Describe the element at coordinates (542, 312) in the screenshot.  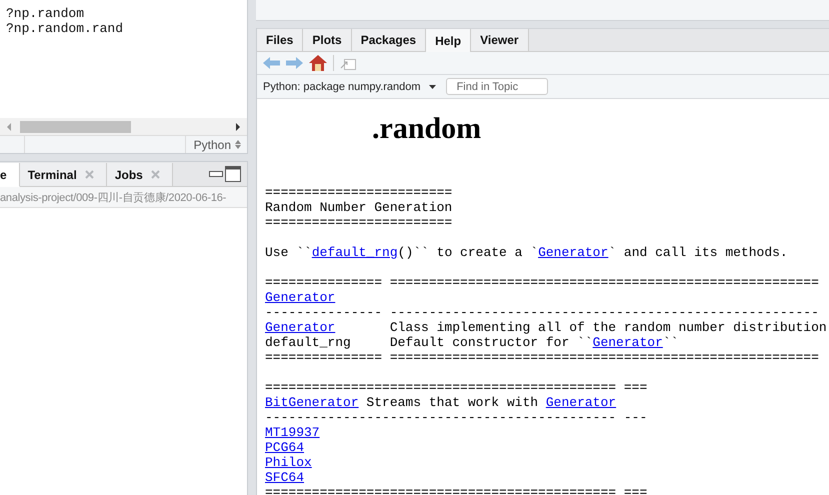
I see `doc-line: --------------- -------------------------------------------------------` at that location.